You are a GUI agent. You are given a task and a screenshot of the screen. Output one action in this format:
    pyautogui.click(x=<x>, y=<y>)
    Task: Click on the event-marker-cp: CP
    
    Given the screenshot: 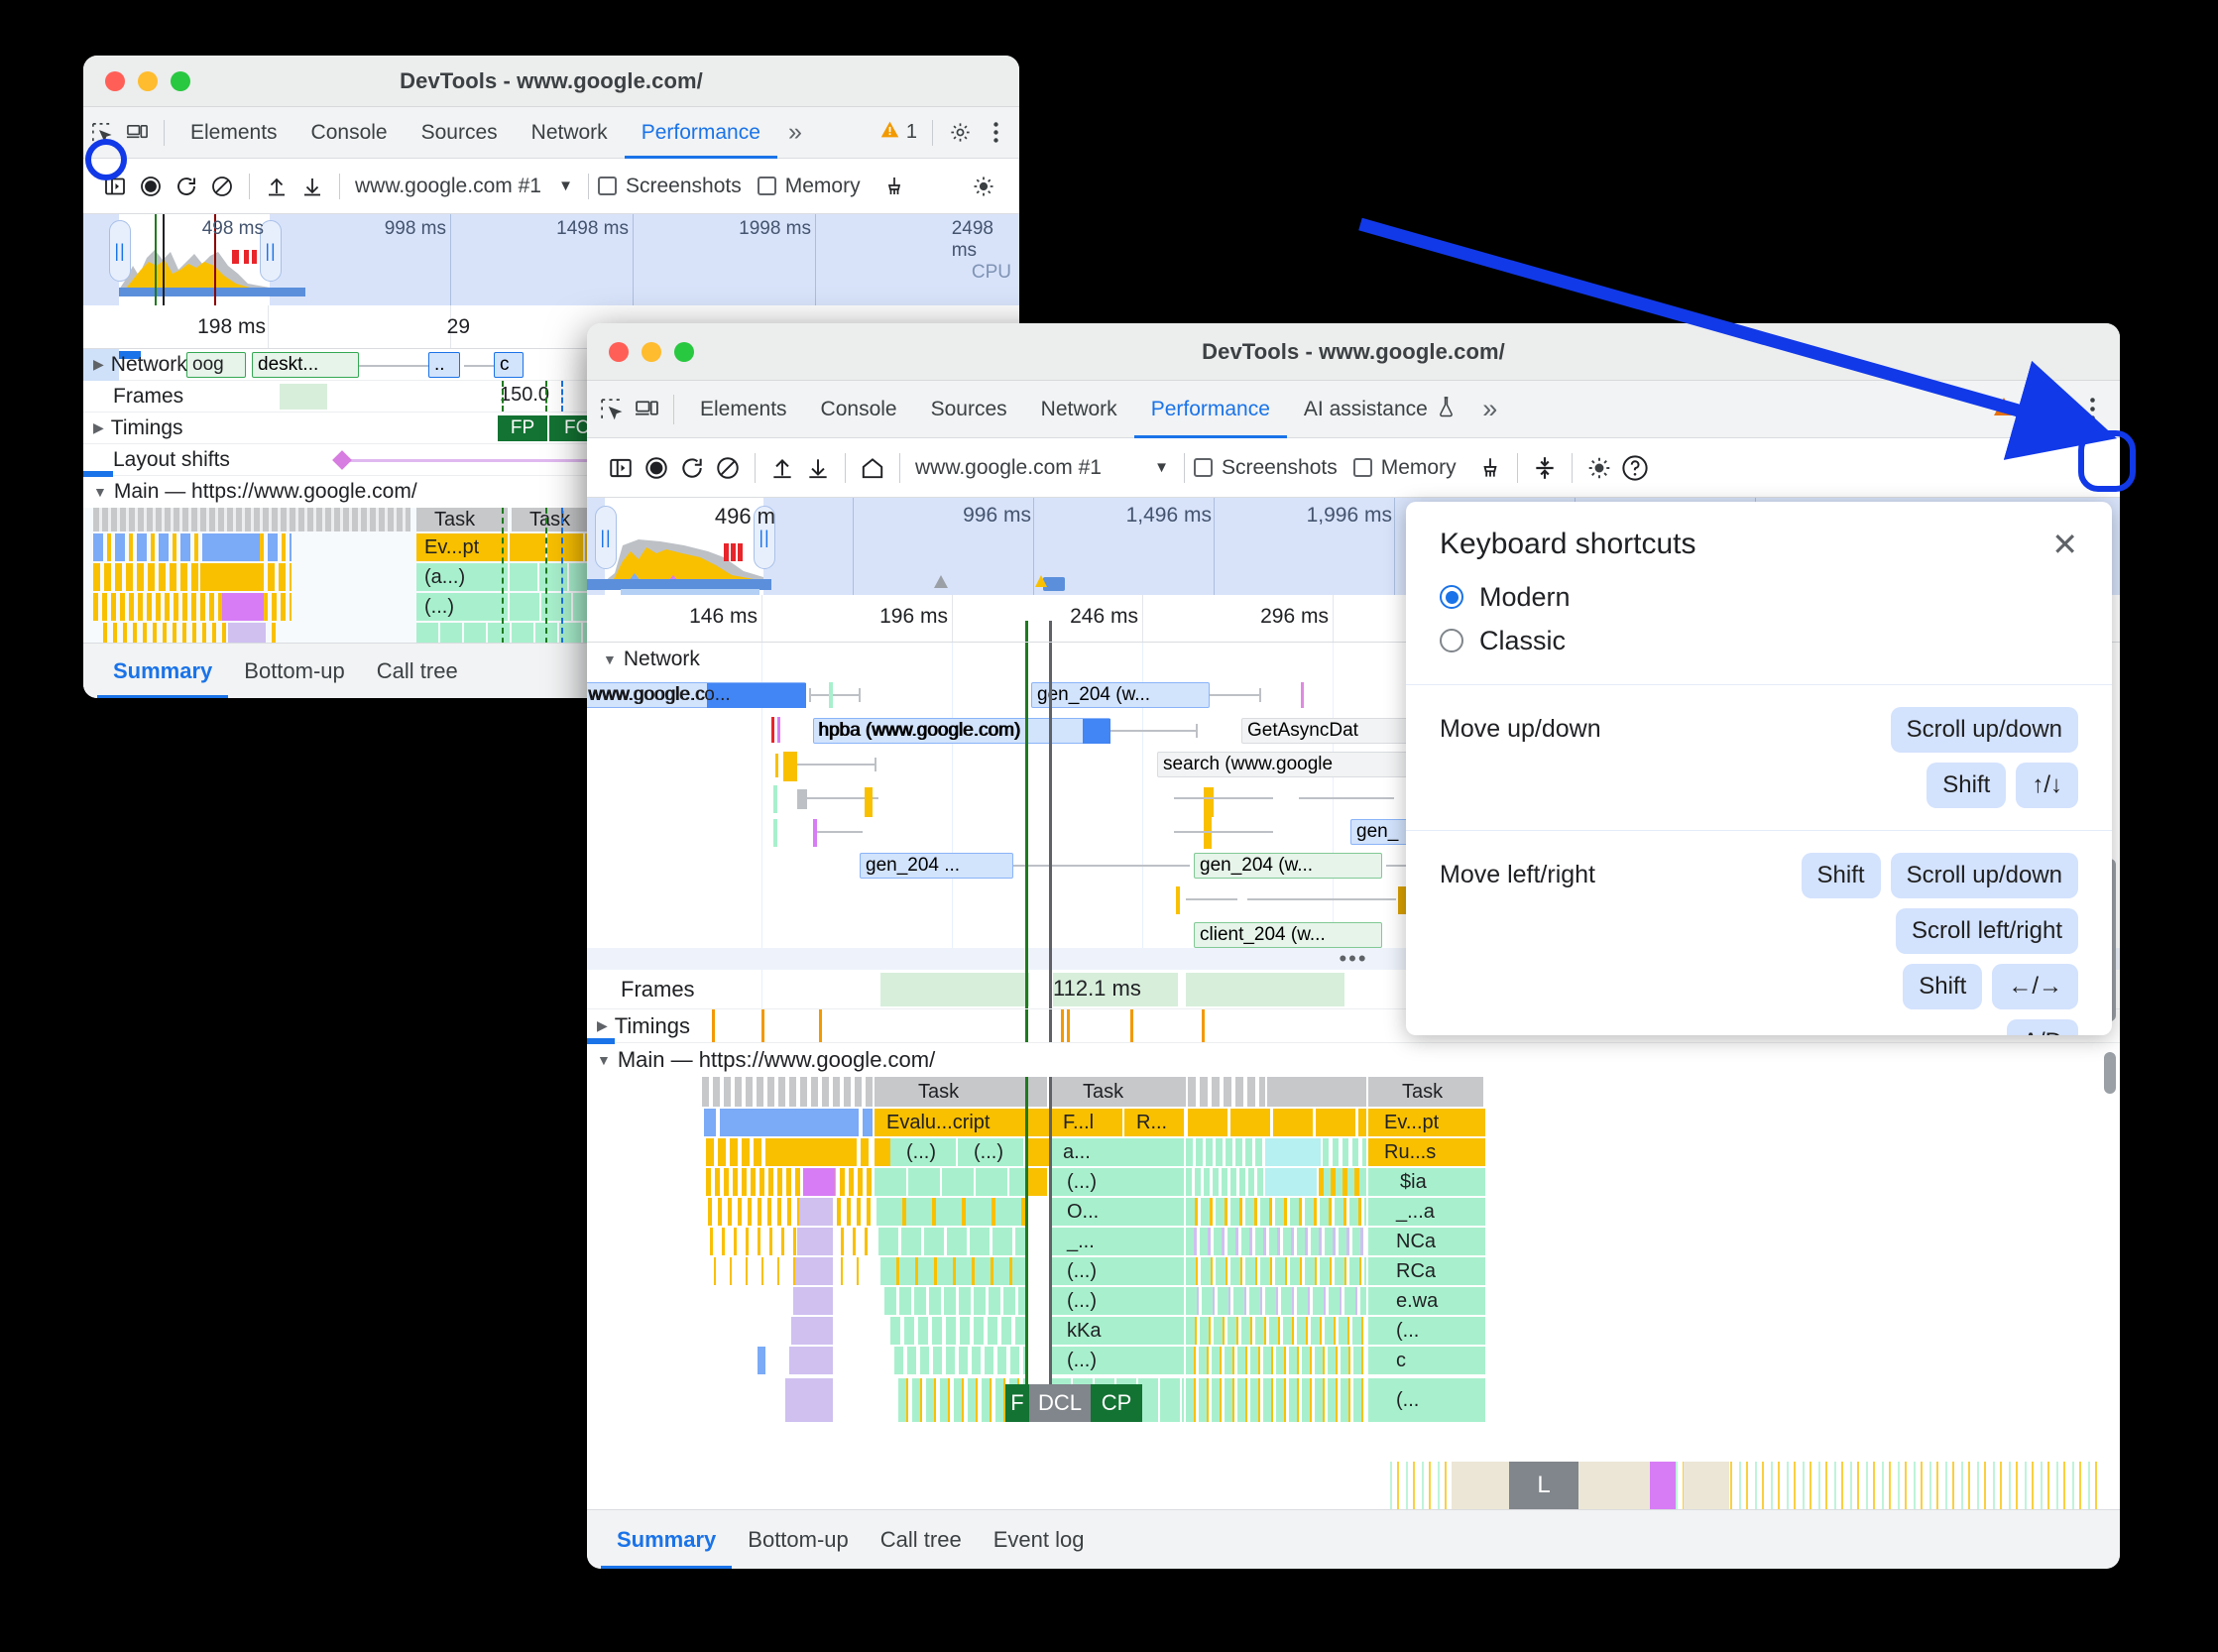 What is the action you would take?
    pyautogui.click(x=1116, y=1403)
    